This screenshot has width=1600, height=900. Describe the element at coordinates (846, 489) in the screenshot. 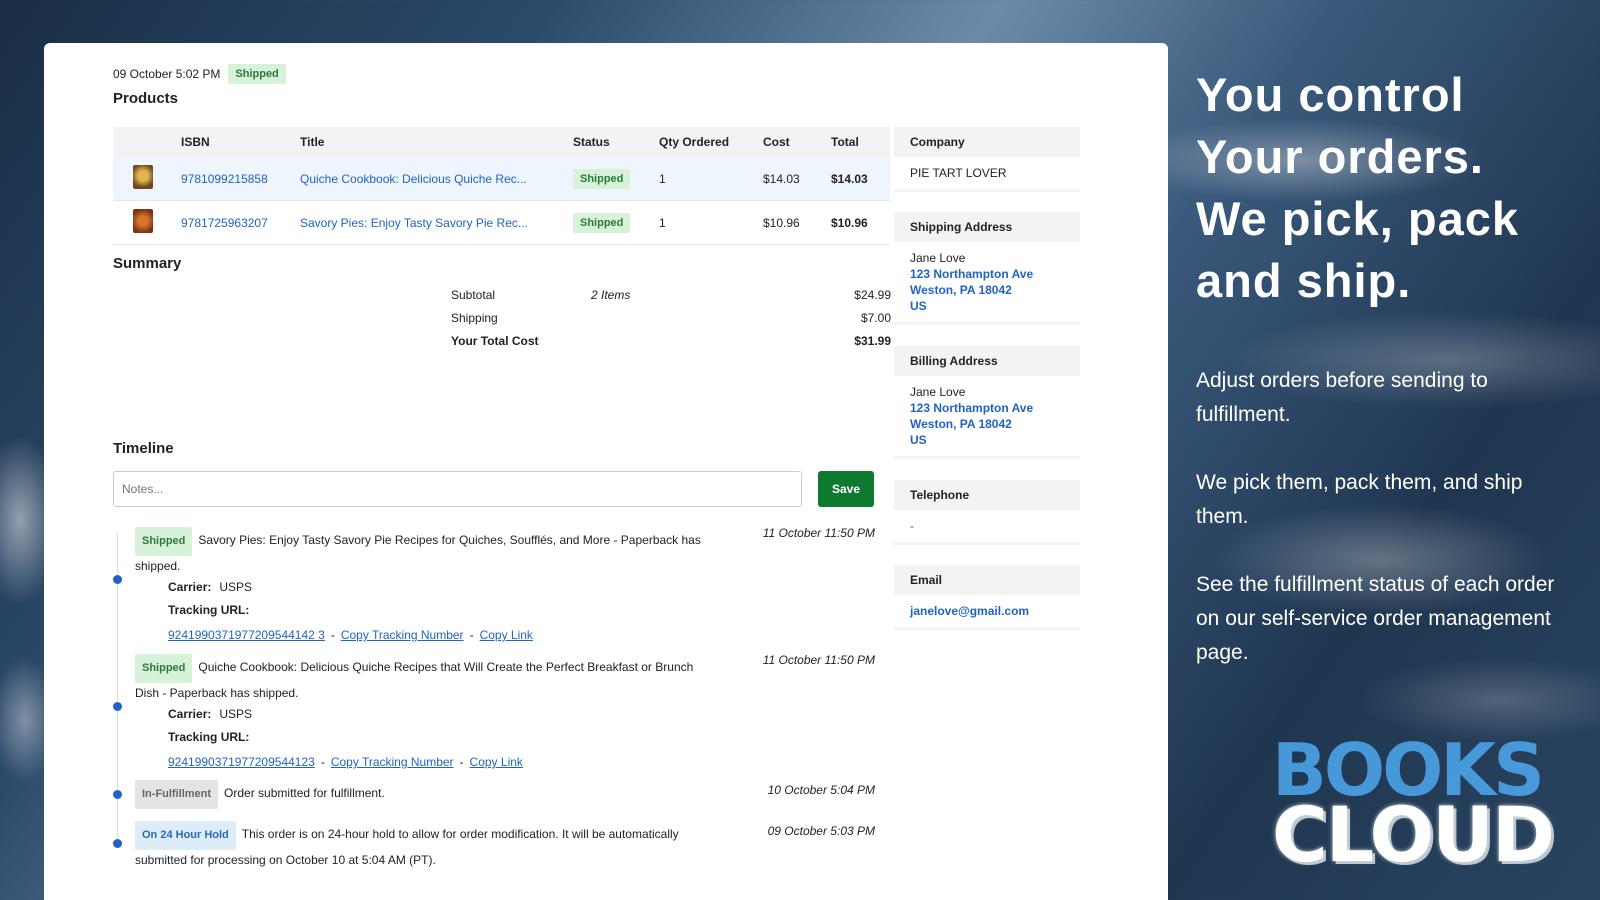

I see `save-button: Save` at that location.